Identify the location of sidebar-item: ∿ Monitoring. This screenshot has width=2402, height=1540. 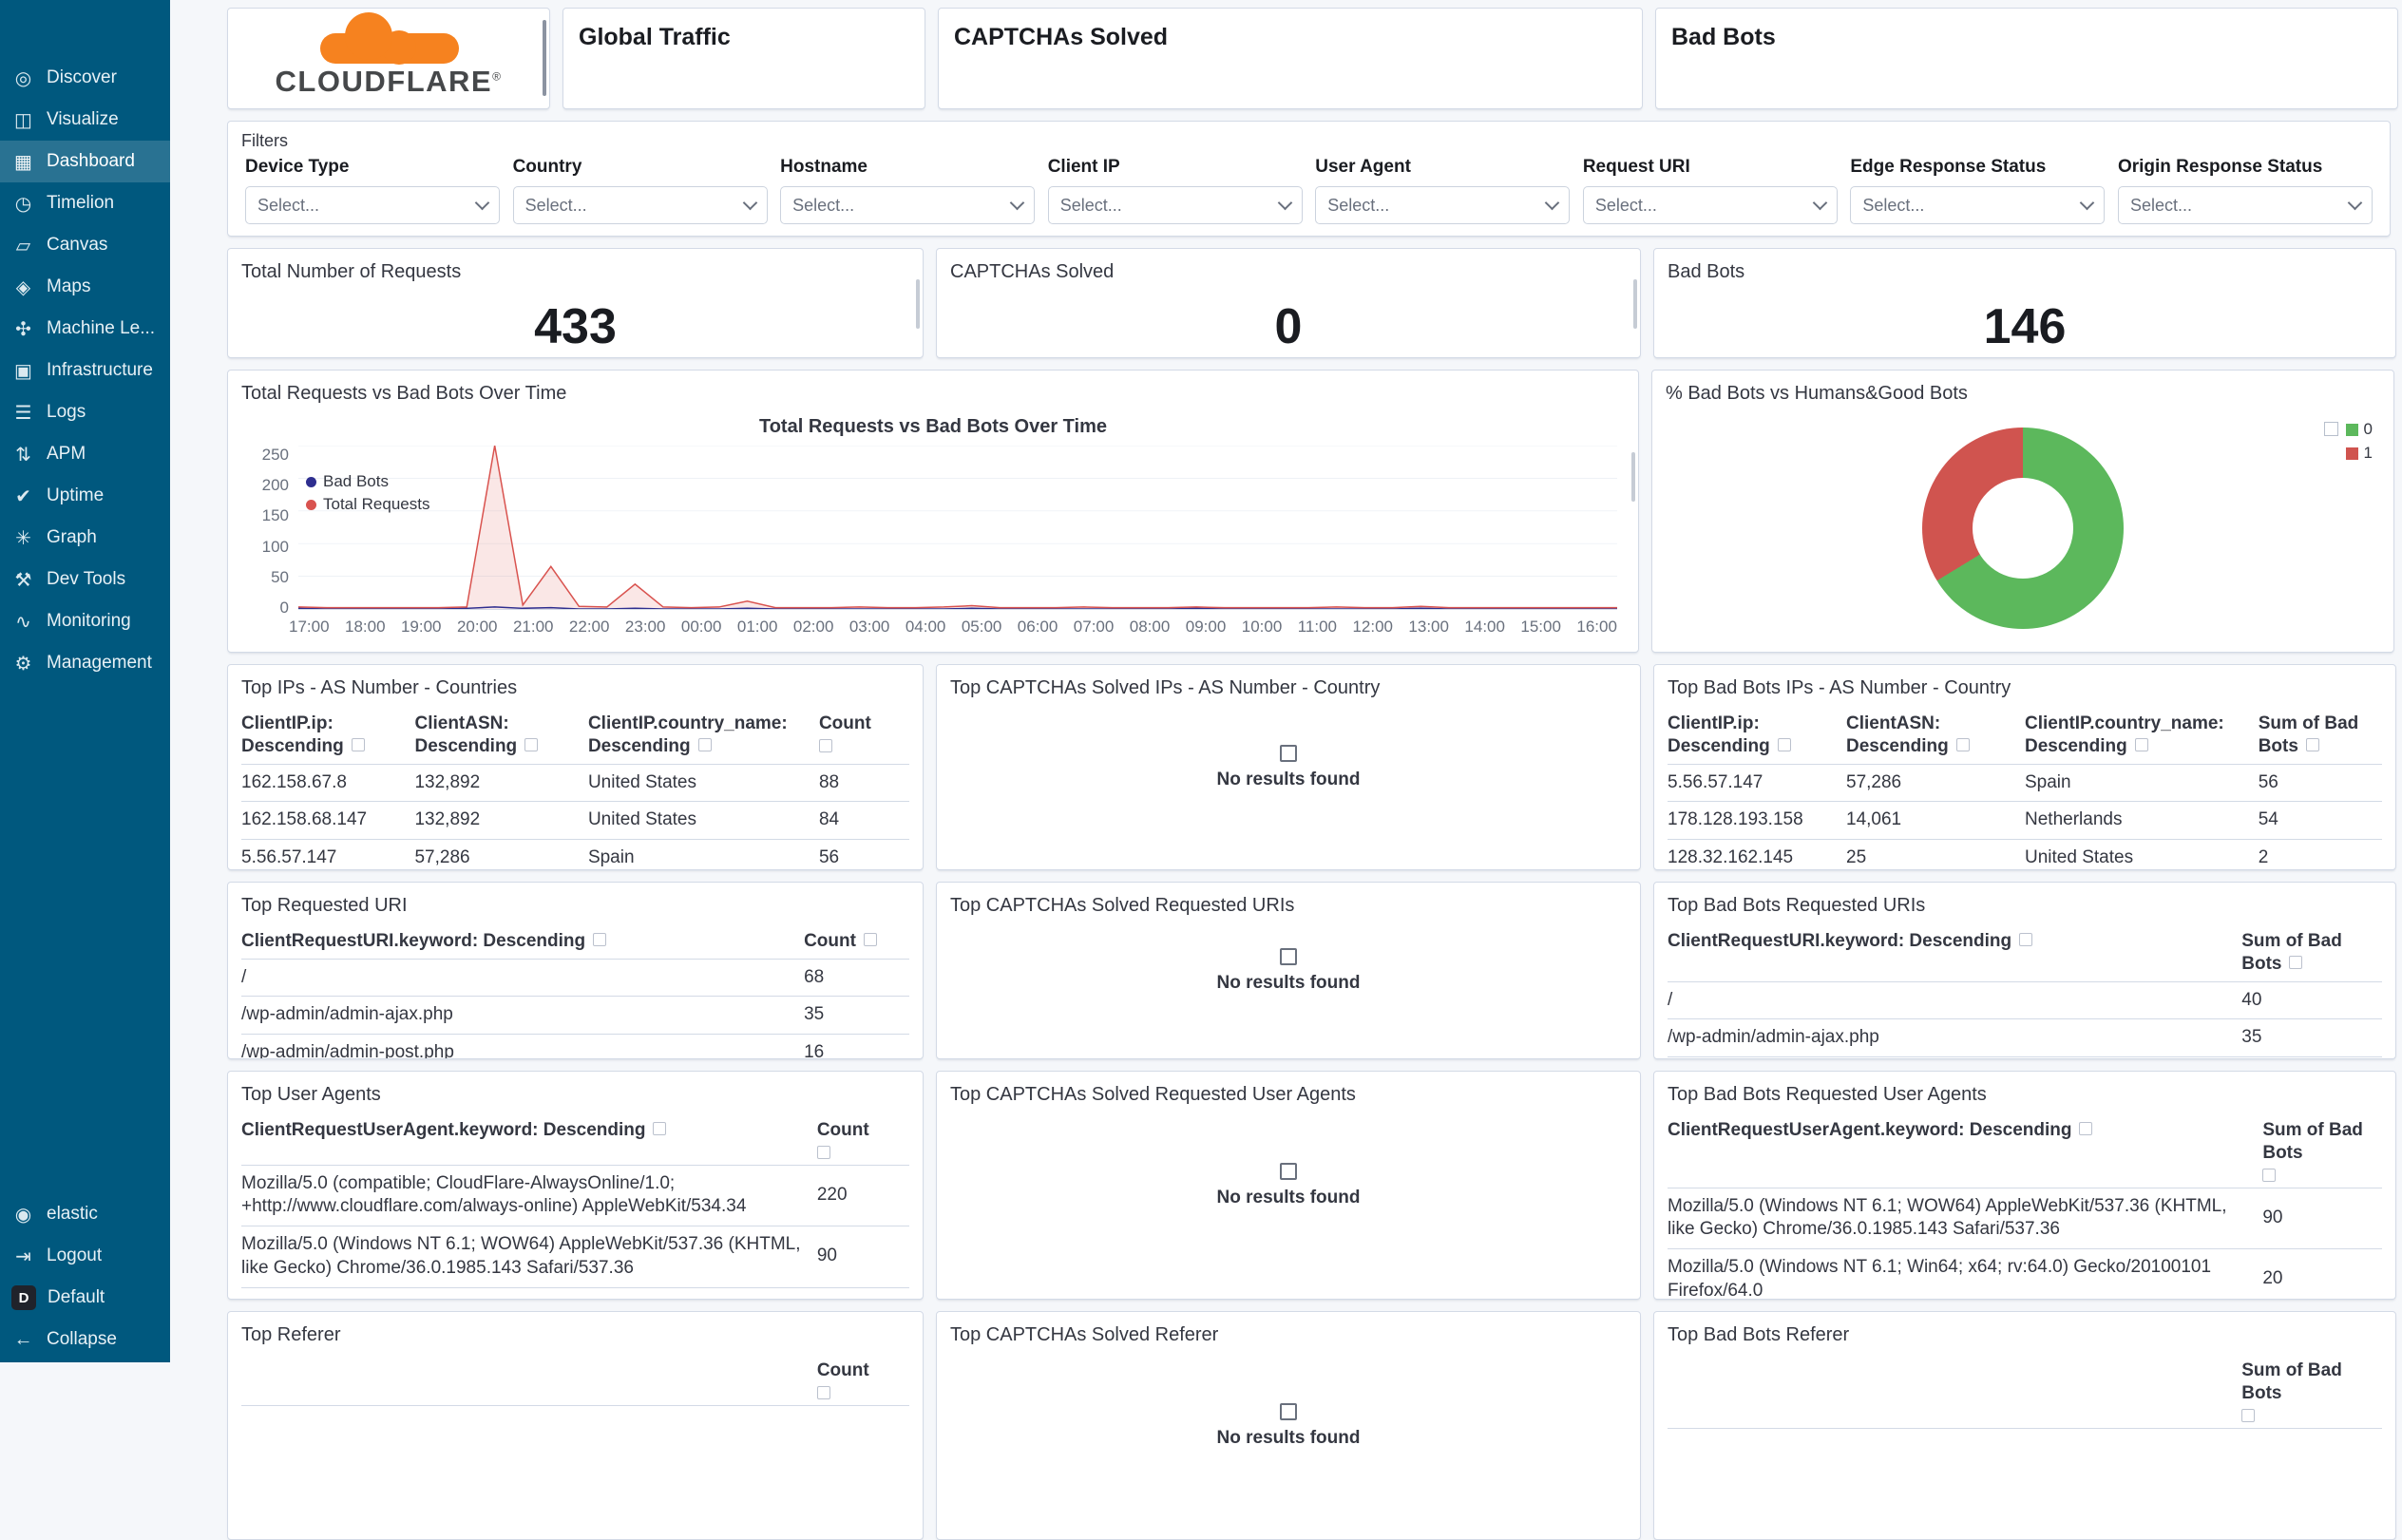
(85, 621).